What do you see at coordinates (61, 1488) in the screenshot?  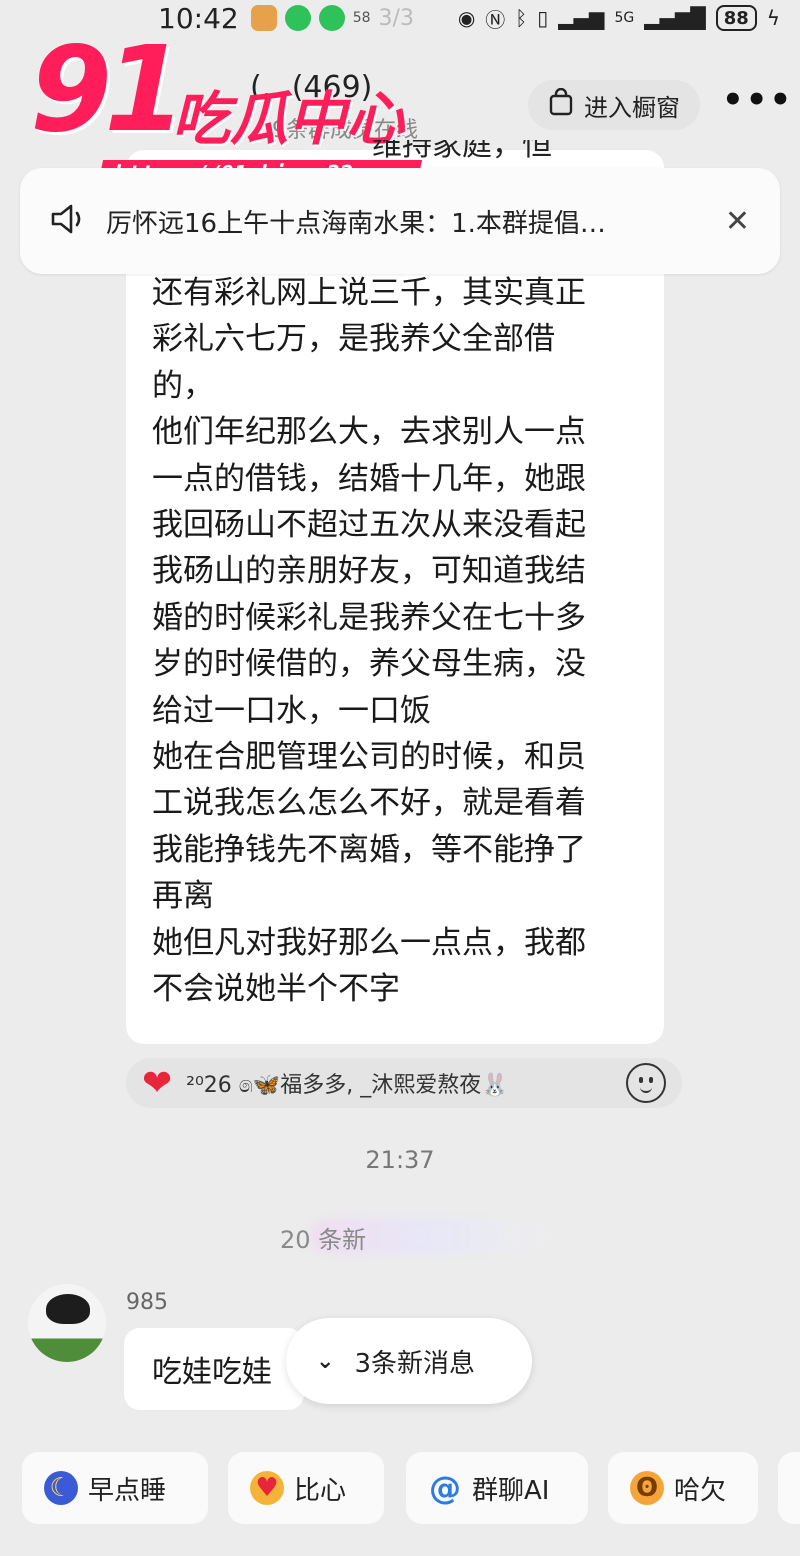 I see `moon-icon: ☾` at bounding box center [61, 1488].